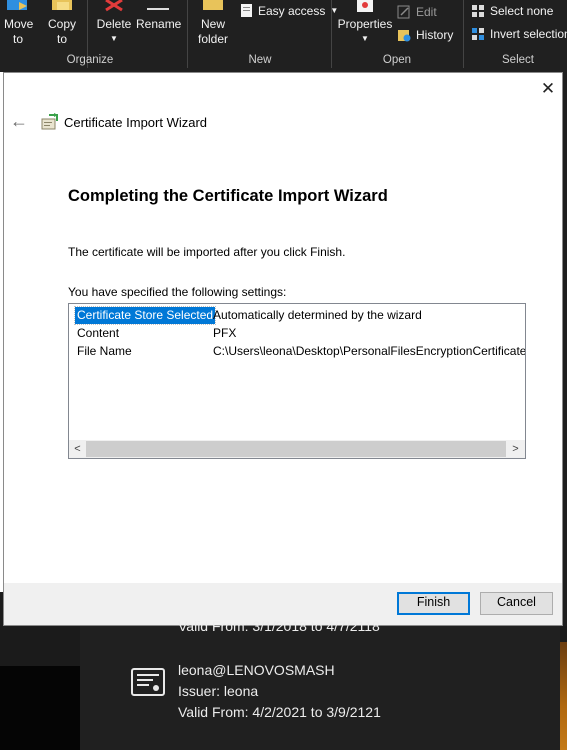 This screenshot has height=750, width=567. I want to click on copy-icon, so click(62, 5).